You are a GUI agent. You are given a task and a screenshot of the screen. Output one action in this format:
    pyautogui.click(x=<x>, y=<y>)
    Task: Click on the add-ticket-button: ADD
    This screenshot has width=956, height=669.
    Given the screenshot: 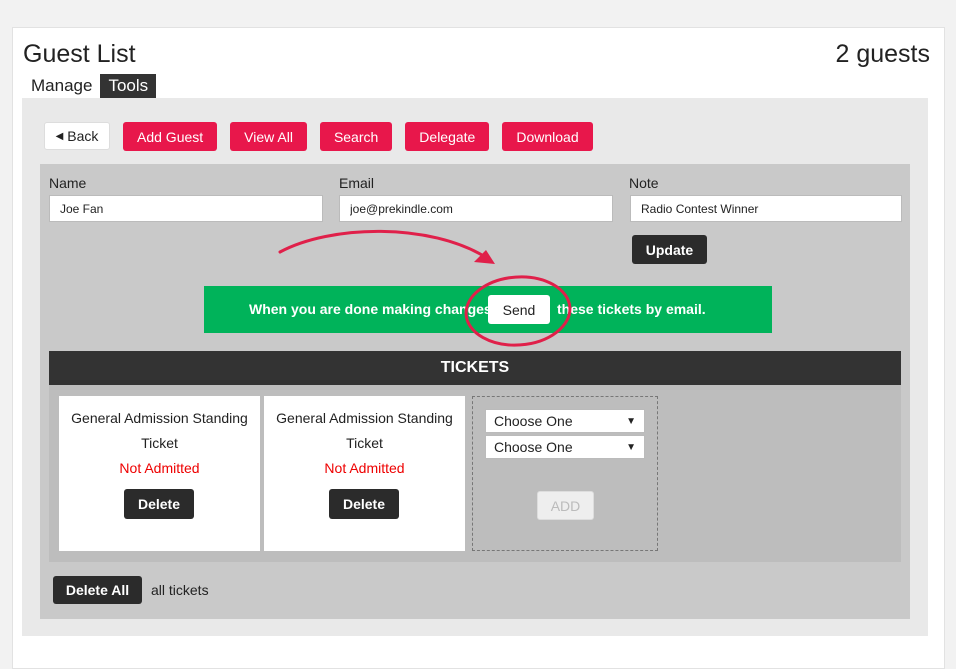 What is the action you would take?
    pyautogui.click(x=565, y=505)
    